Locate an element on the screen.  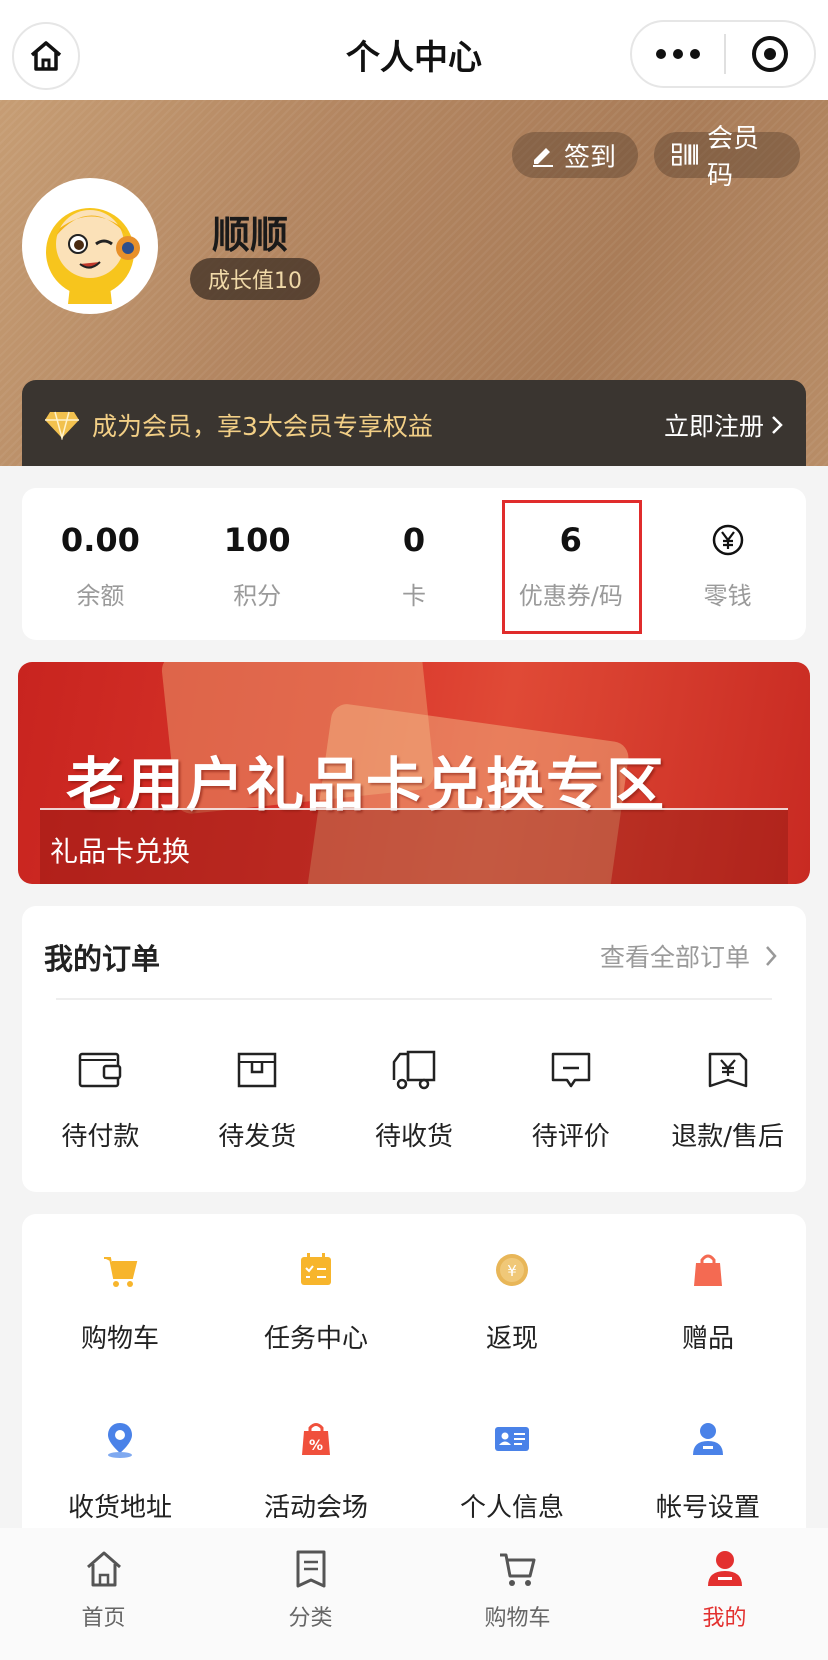
barcode-icon is located at coordinates (685, 154).